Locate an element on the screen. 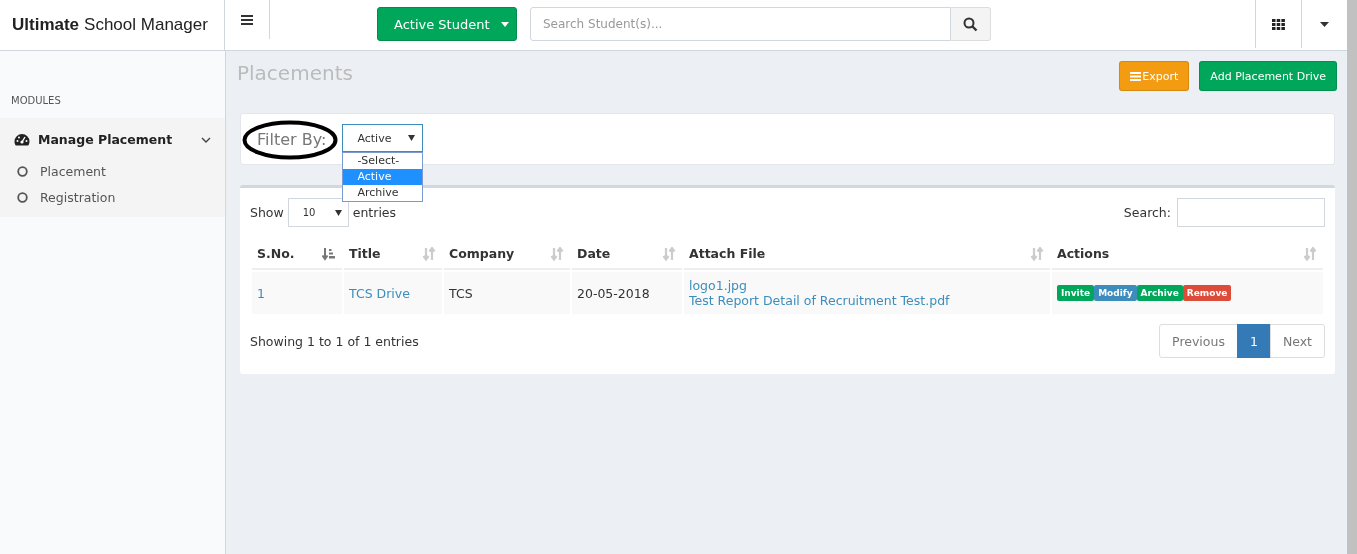  dropdown-option: Active is located at coordinates (383, 177).